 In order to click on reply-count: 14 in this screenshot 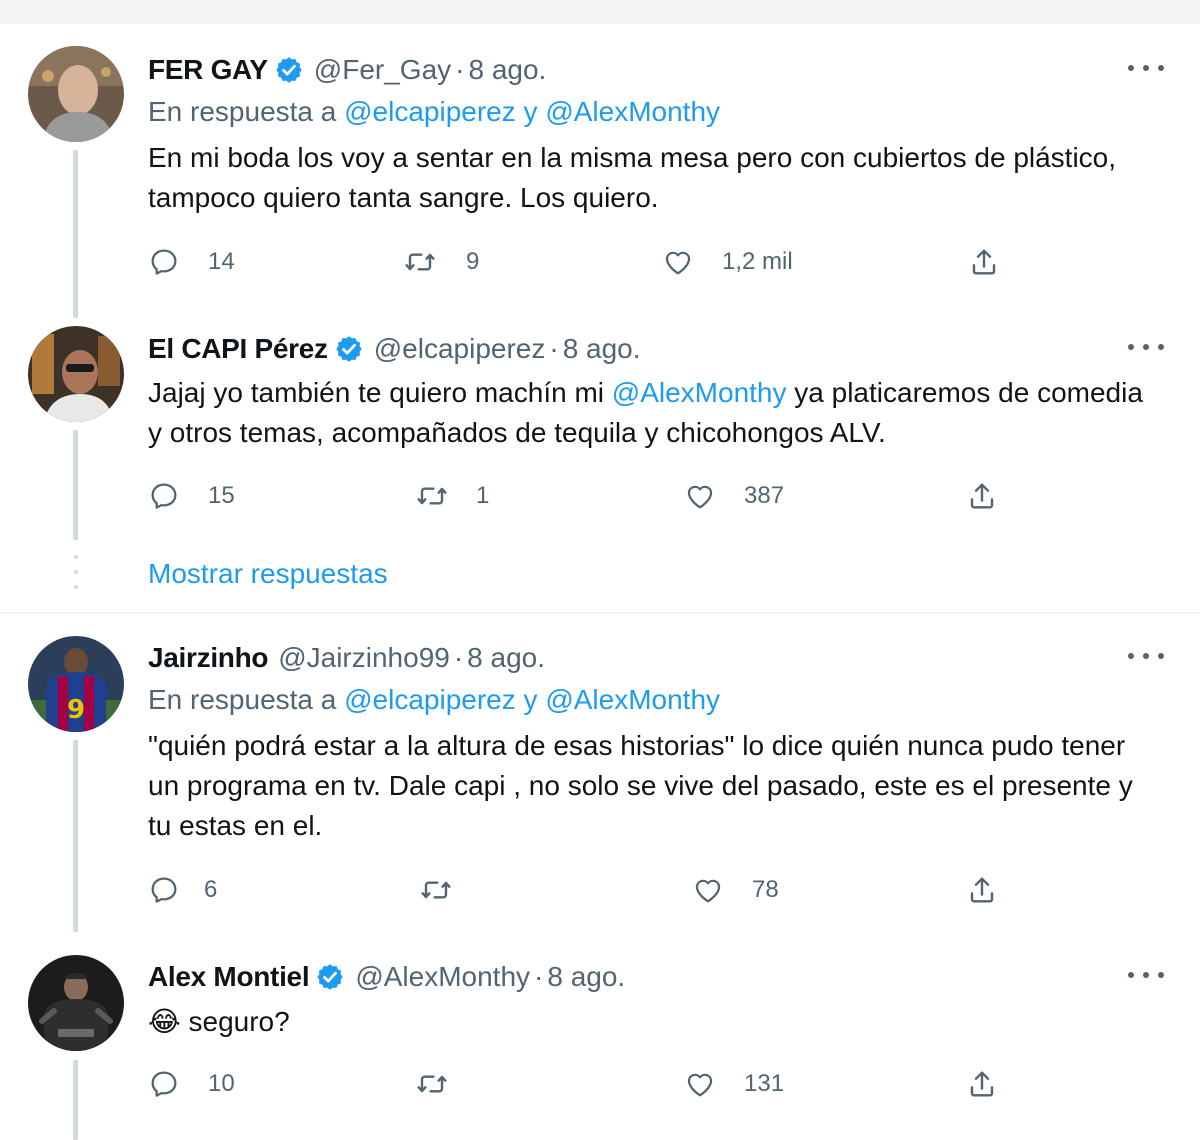, I will do `click(221, 261)`.